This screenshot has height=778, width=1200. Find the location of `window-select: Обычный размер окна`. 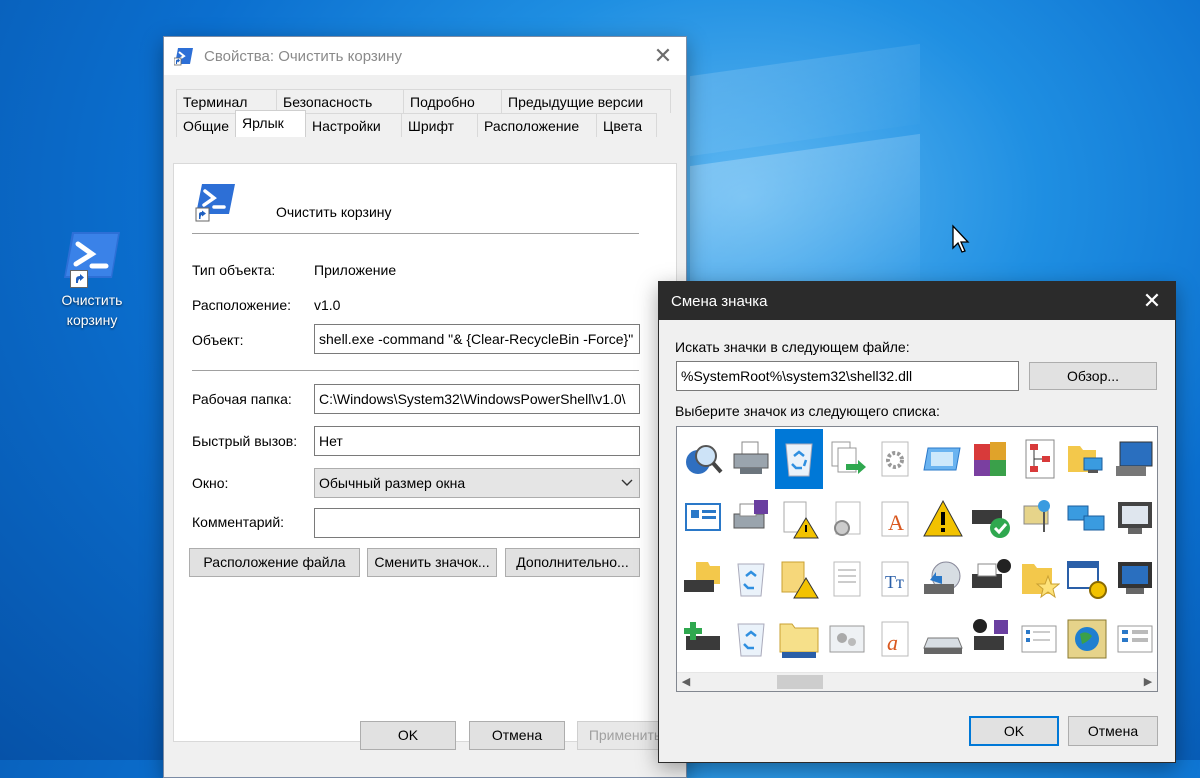

window-select: Обычный размер окна is located at coordinates (477, 483).